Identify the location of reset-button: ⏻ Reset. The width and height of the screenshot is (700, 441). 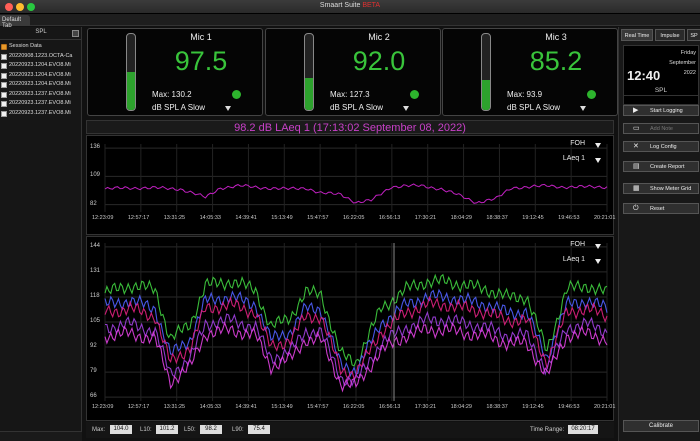
(661, 208).